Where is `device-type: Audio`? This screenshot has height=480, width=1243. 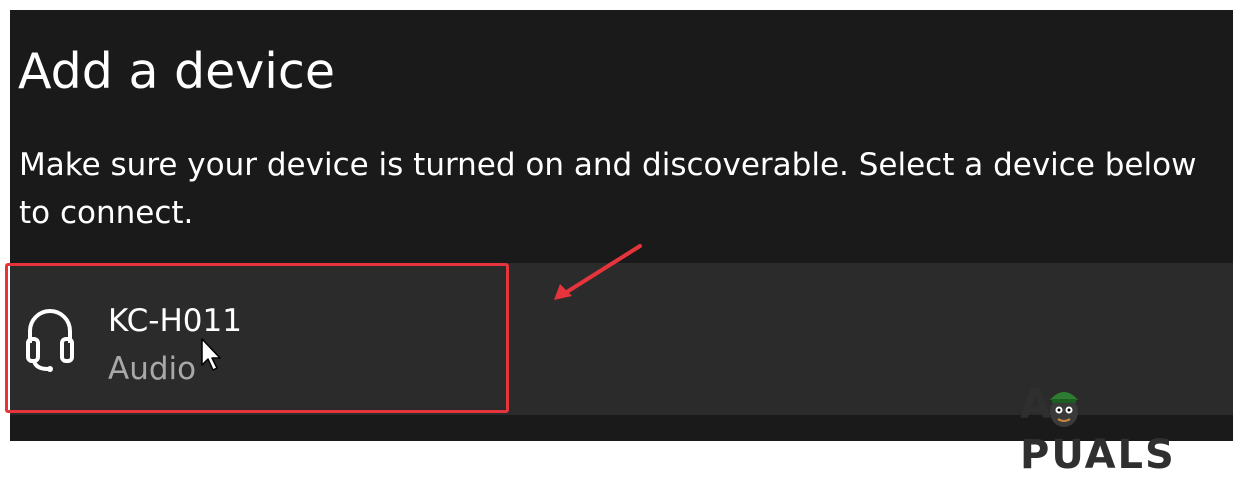 device-type: Audio is located at coordinates (152, 369).